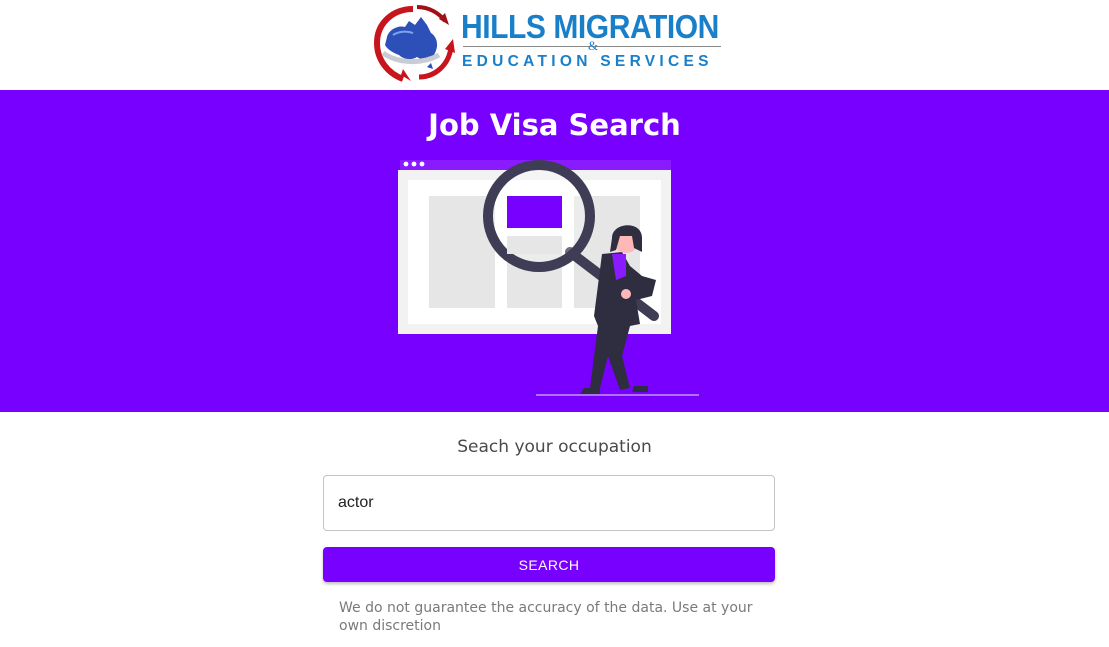 This screenshot has width=1109, height=647. I want to click on woman-with-magnifying-glass-illustration, so click(548, 278).